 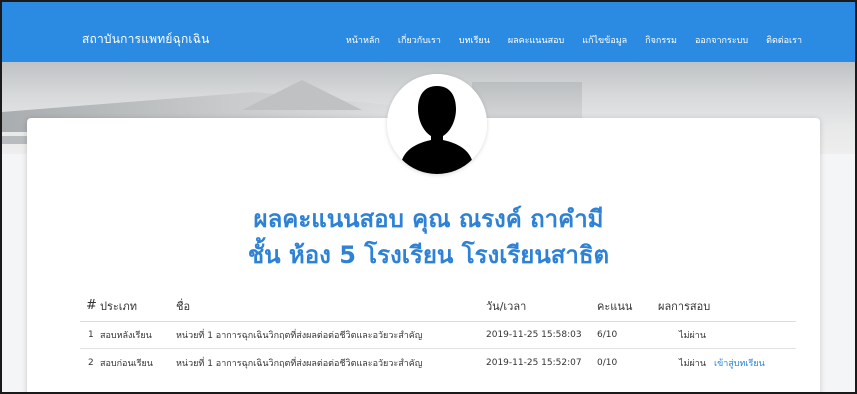 What do you see at coordinates (126, 336) in the screenshot?
I see `row-type: สอบหลังเรียน` at bounding box center [126, 336].